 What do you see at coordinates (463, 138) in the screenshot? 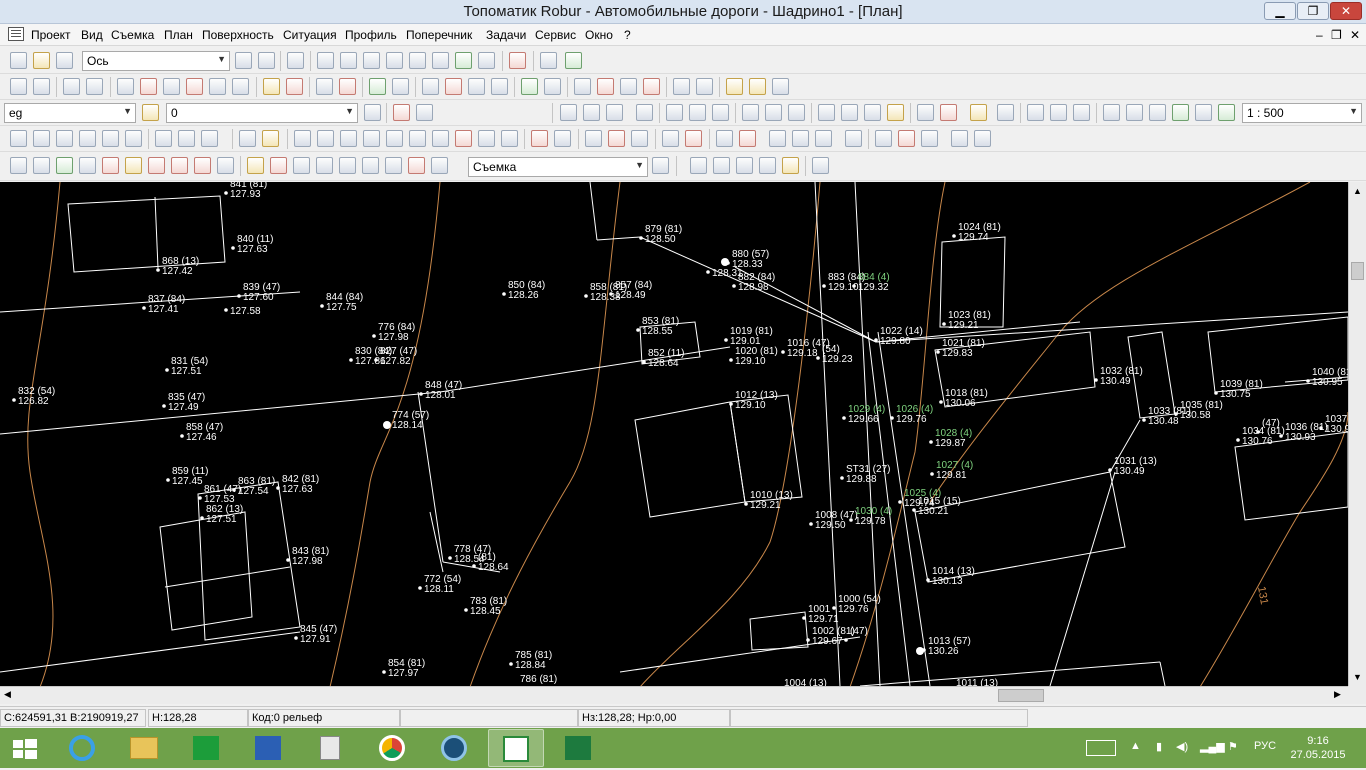
I see `cloud-icon` at bounding box center [463, 138].